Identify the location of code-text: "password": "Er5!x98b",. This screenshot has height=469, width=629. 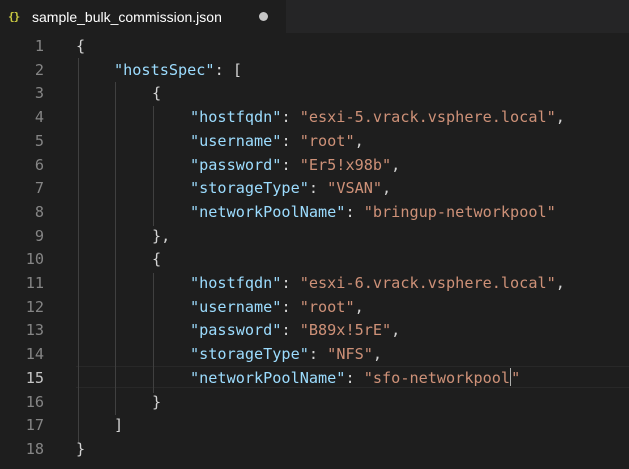
(295, 166).